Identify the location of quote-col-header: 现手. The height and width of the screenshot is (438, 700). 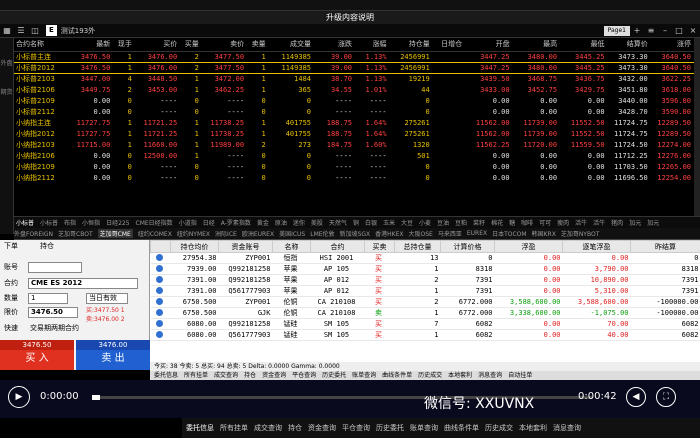
(124, 45).